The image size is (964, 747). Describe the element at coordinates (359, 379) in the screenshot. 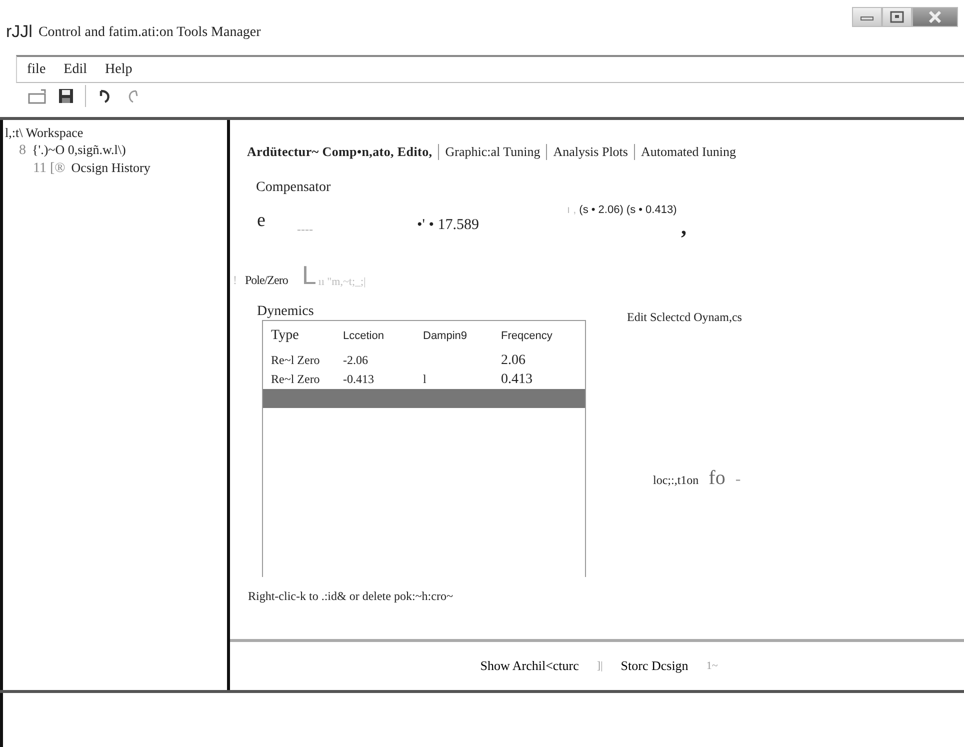

I see `table-cell-text: -0.413` at that location.